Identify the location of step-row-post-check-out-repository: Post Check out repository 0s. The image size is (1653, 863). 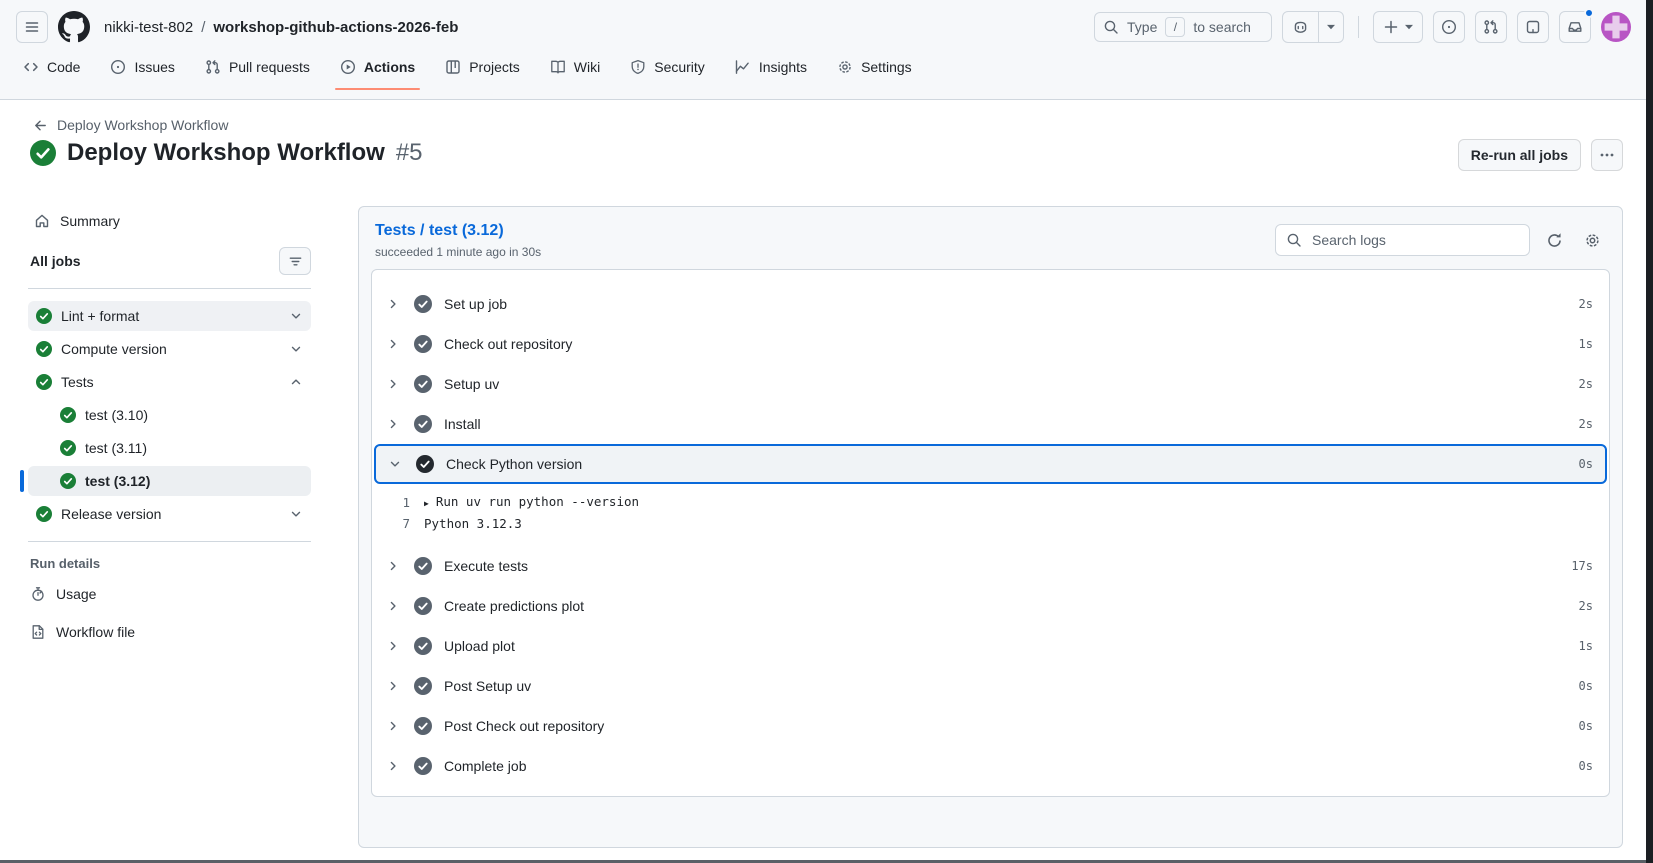
(990, 726).